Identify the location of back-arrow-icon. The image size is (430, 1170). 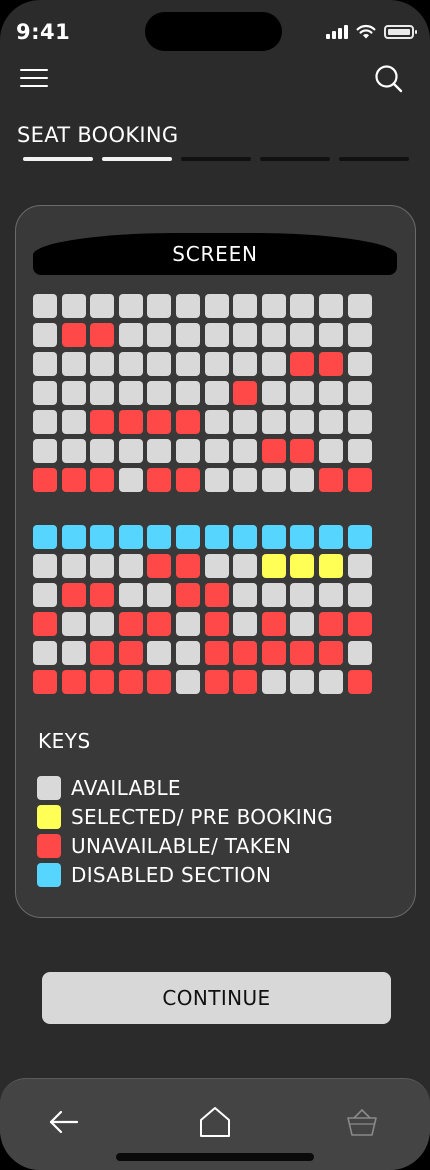
(64, 1122).